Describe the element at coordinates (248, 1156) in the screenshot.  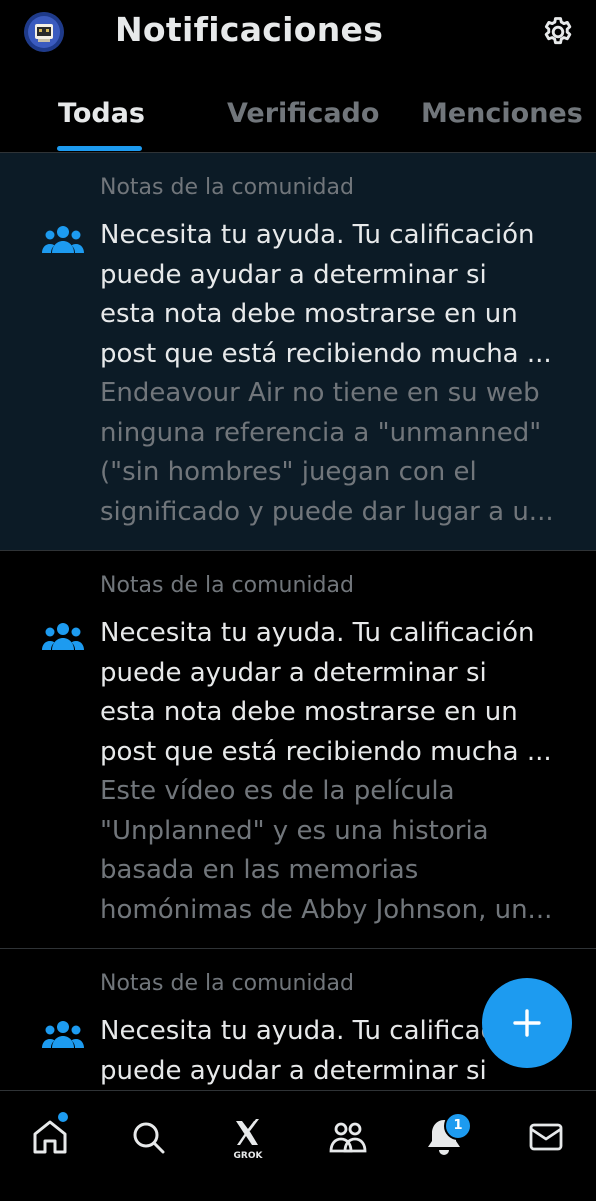
I see `grok-label: GROK` at that location.